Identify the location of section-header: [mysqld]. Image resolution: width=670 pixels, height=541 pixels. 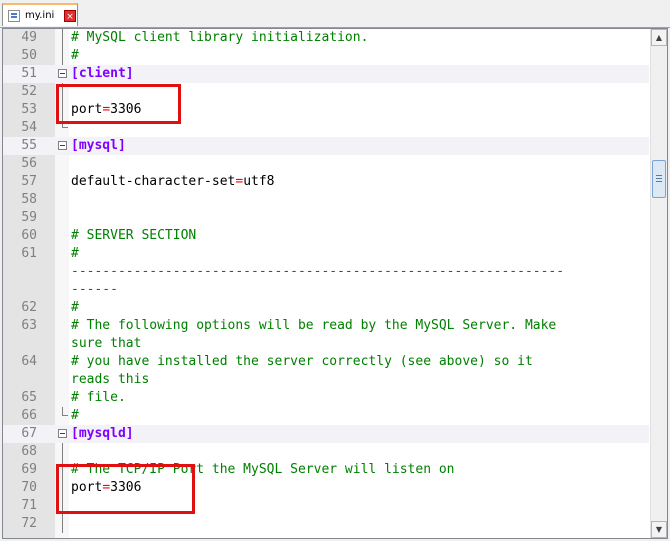
(102, 433).